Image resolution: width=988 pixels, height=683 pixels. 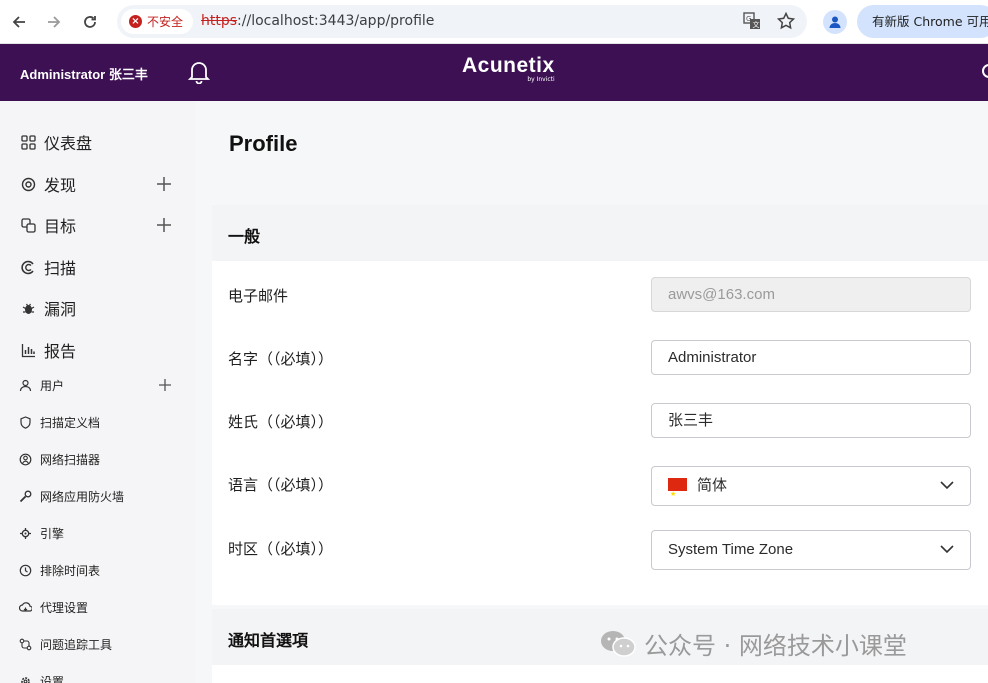 What do you see at coordinates (25, 570) in the screenshot?
I see `clock-icon` at bounding box center [25, 570].